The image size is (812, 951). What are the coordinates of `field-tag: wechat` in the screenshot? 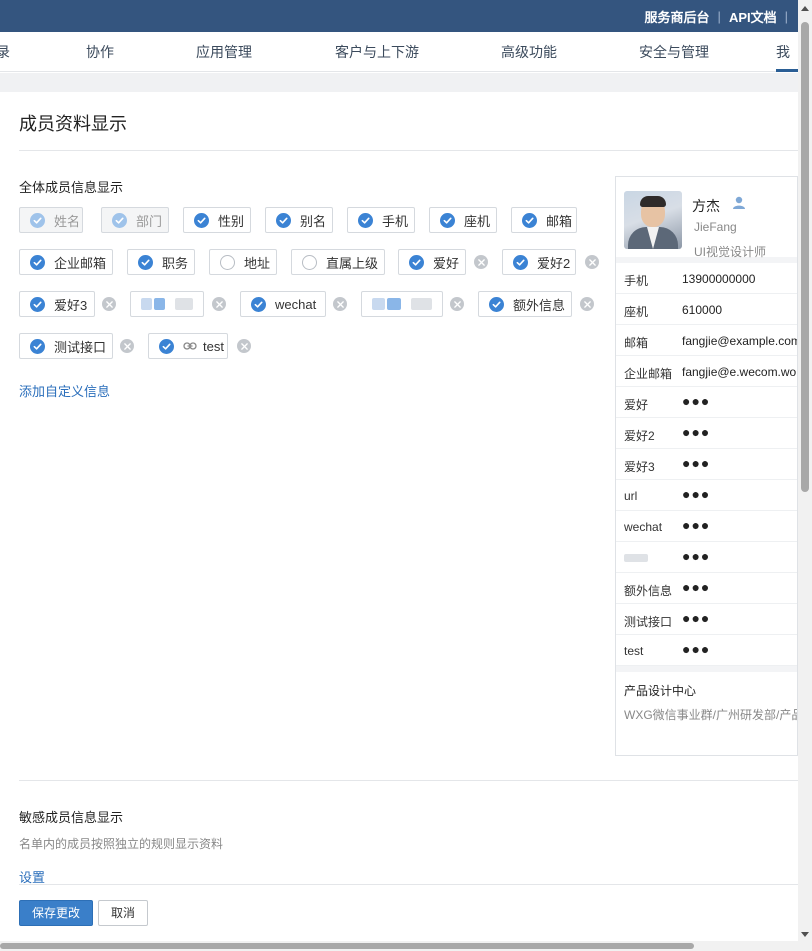 It's located at (283, 304).